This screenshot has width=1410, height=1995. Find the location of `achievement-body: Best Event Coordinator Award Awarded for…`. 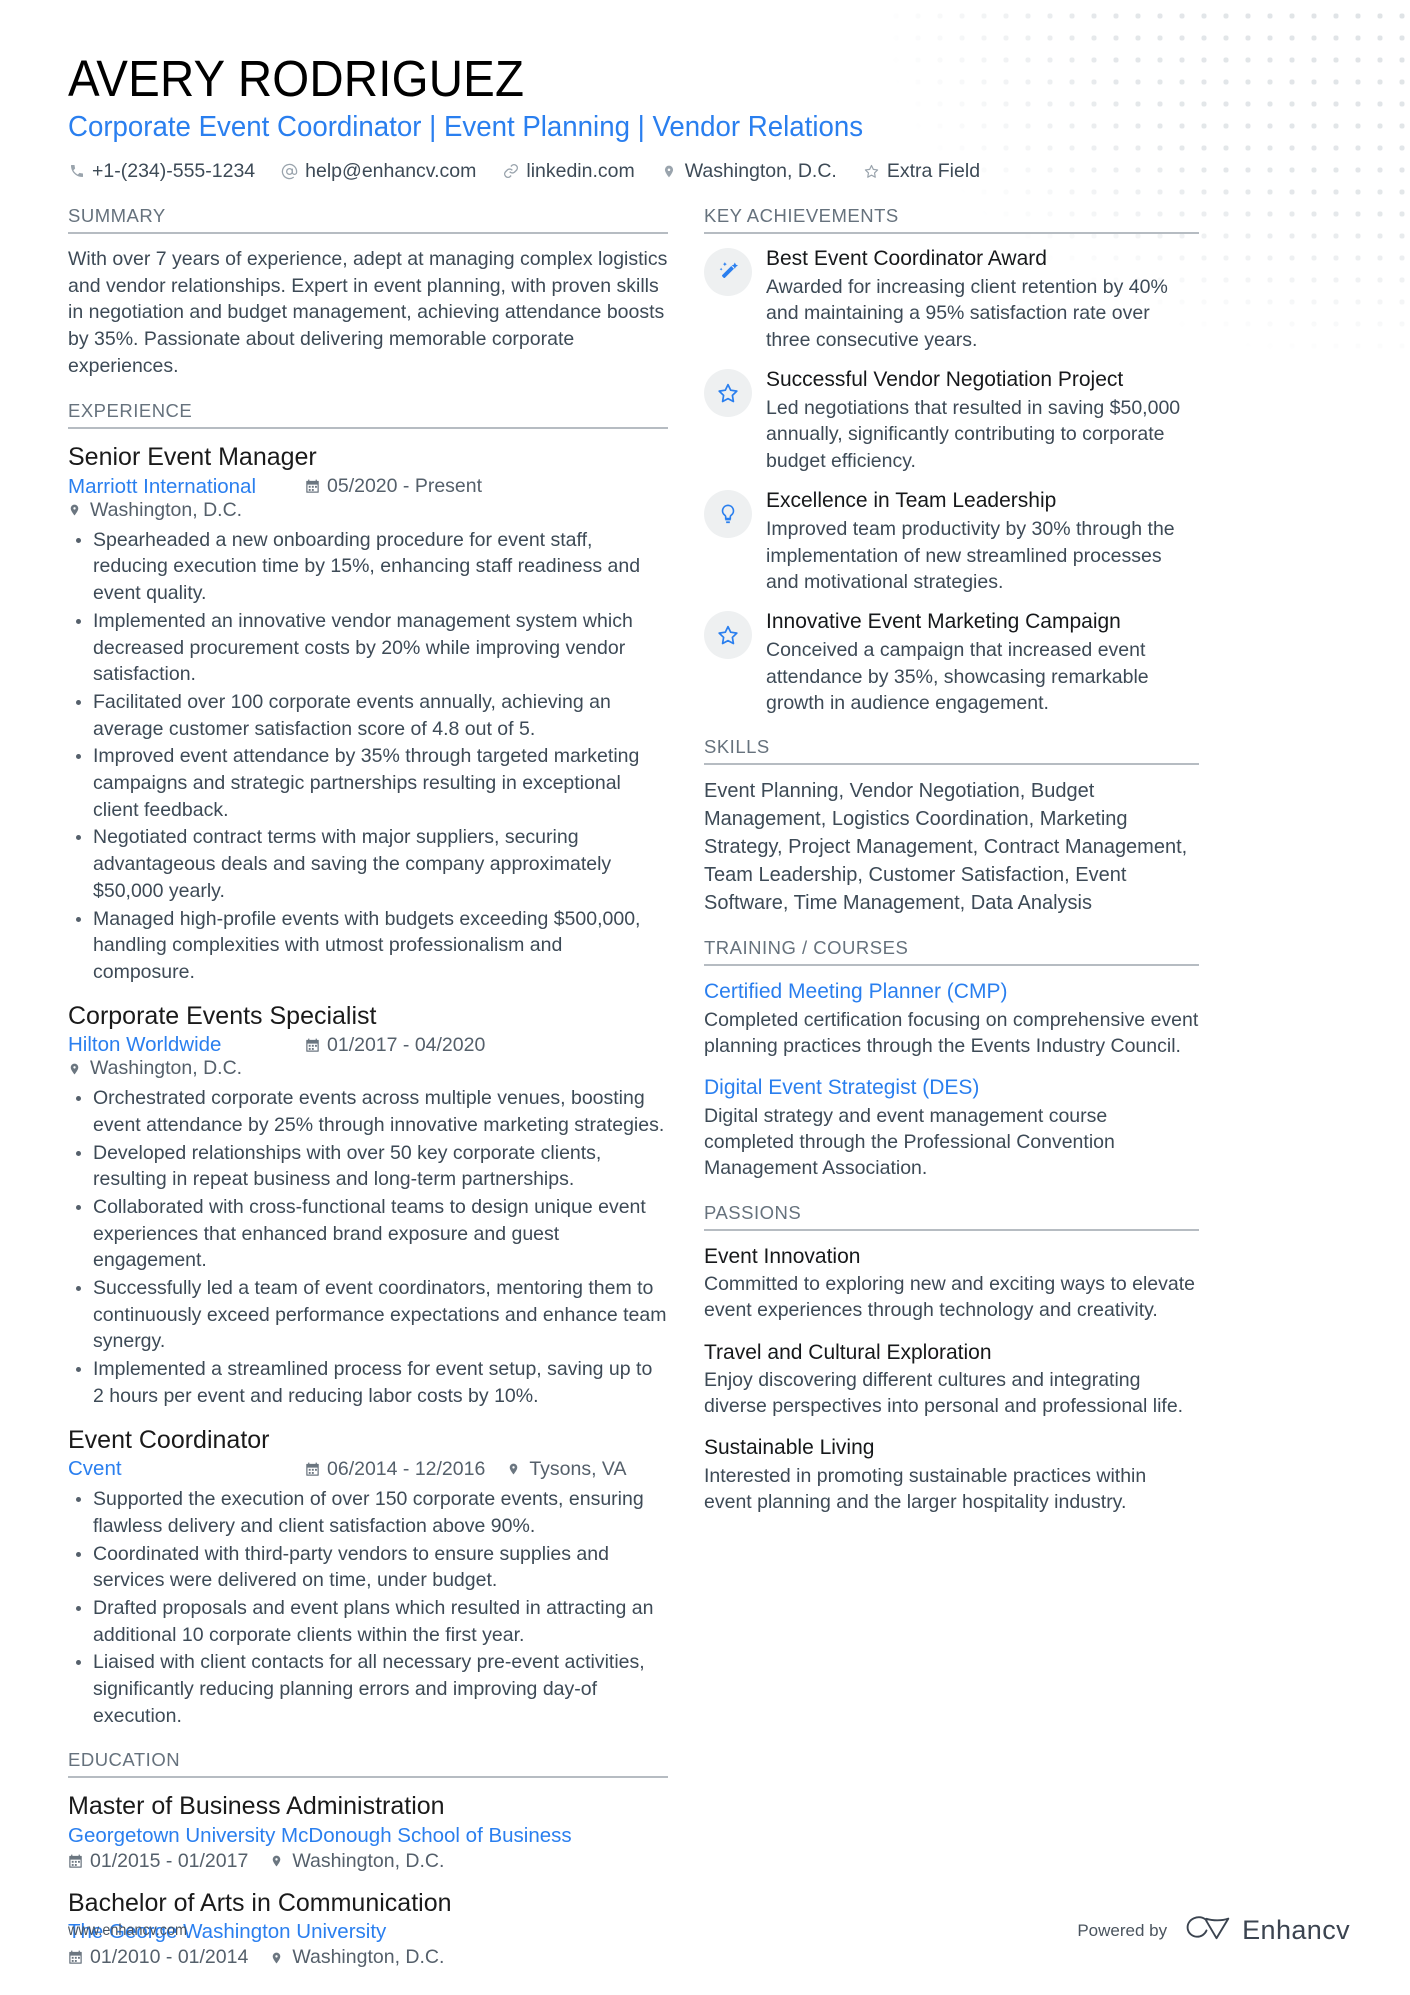

achievement-body: Best Event Coordinator Award Awarded for… is located at coordinates (982, 299).